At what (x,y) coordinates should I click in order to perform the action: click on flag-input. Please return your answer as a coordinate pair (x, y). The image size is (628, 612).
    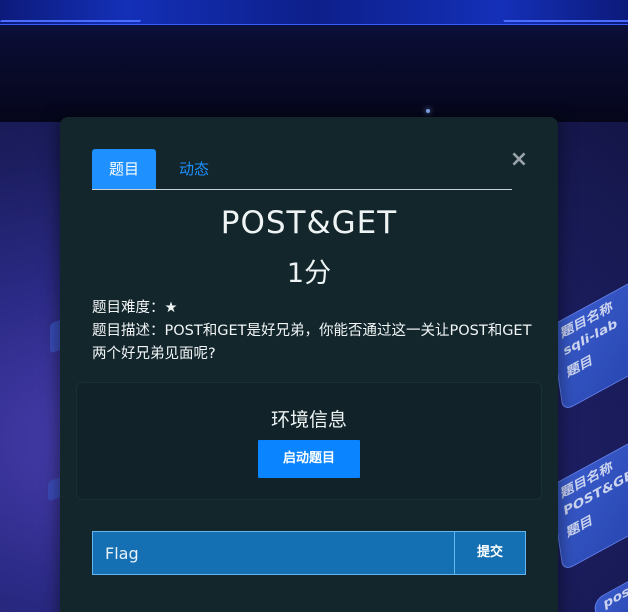
    Looking at the image, I should click on (273, 553).